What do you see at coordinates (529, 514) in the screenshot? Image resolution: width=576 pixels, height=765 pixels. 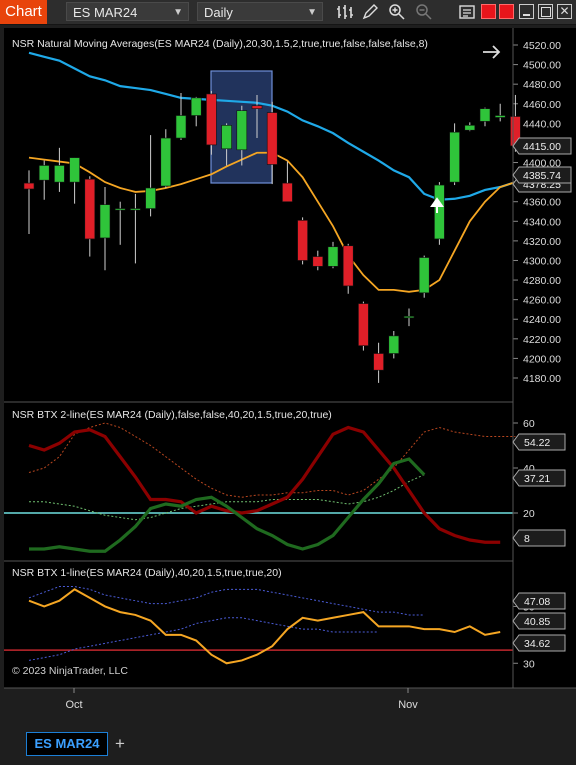 I see `y-tick-label: 20` at bounding box center [529, 514].